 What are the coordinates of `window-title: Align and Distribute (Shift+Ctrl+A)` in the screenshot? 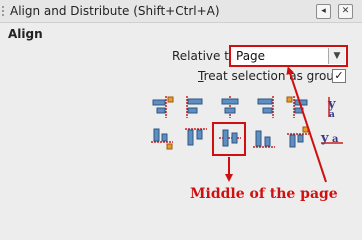 It's located at (115, 11).